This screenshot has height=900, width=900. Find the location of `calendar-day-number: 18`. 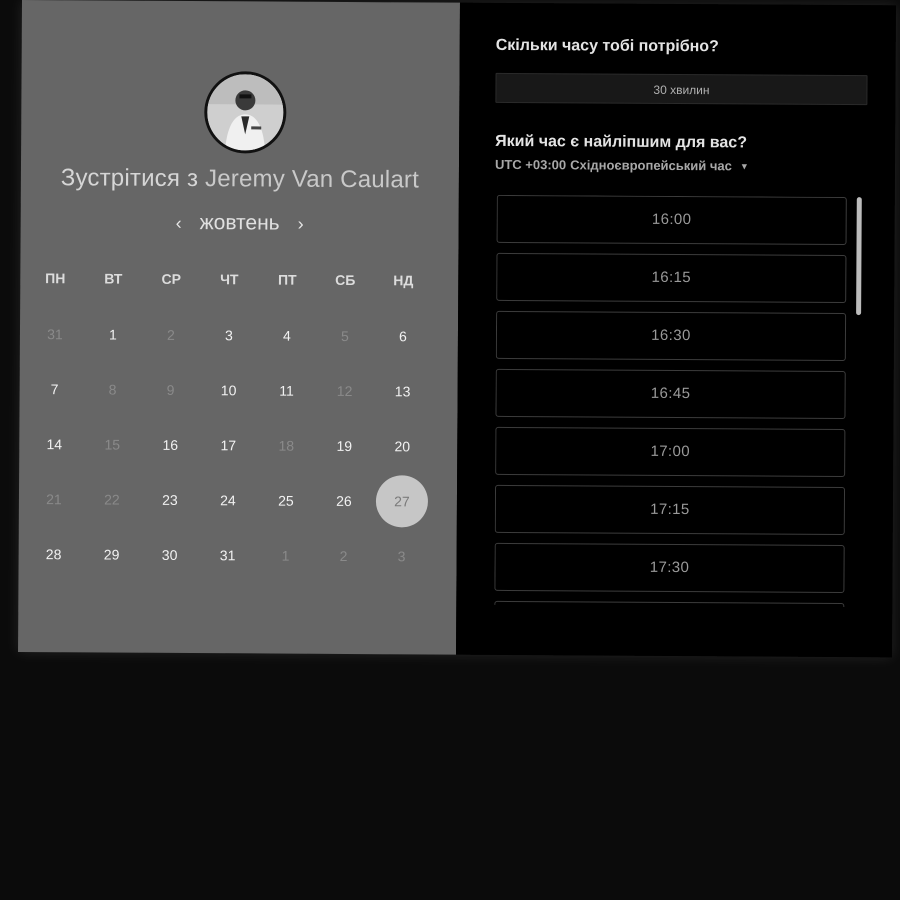

calendar-day-number: 18 is located at coordinates (286, 445).